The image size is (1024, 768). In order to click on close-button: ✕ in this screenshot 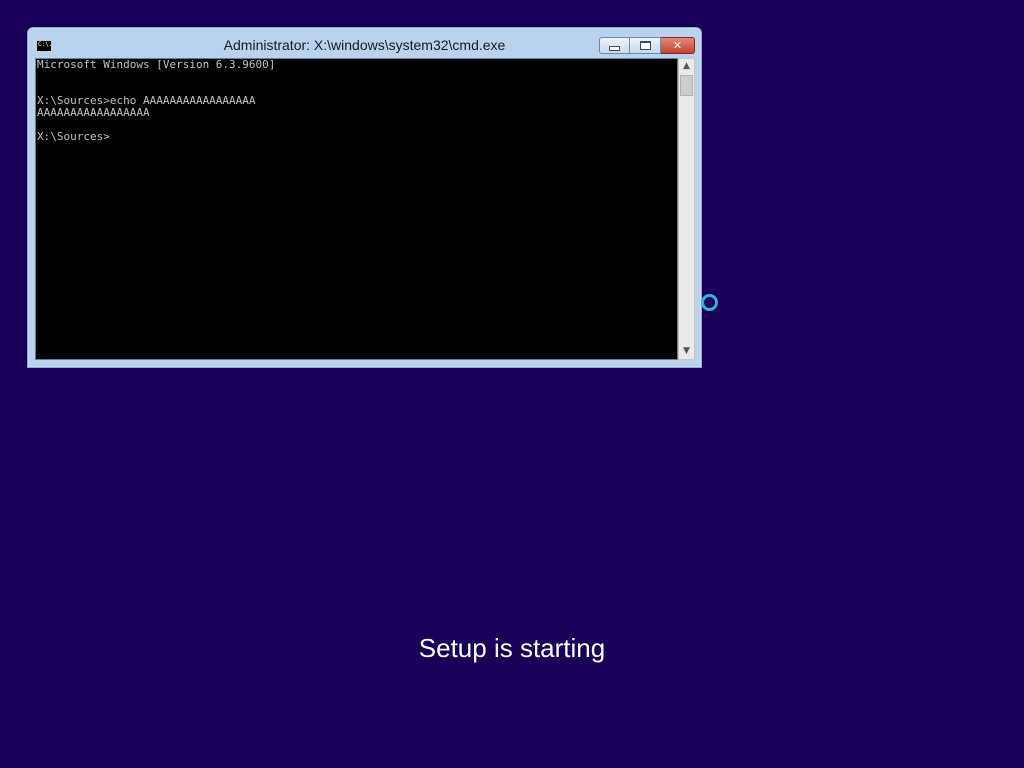, I will do `click(678, 45)`.